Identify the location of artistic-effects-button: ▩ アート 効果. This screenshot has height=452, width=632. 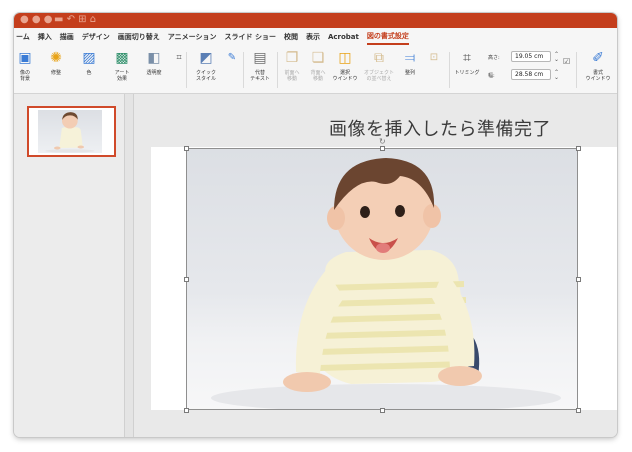
(122, 65).